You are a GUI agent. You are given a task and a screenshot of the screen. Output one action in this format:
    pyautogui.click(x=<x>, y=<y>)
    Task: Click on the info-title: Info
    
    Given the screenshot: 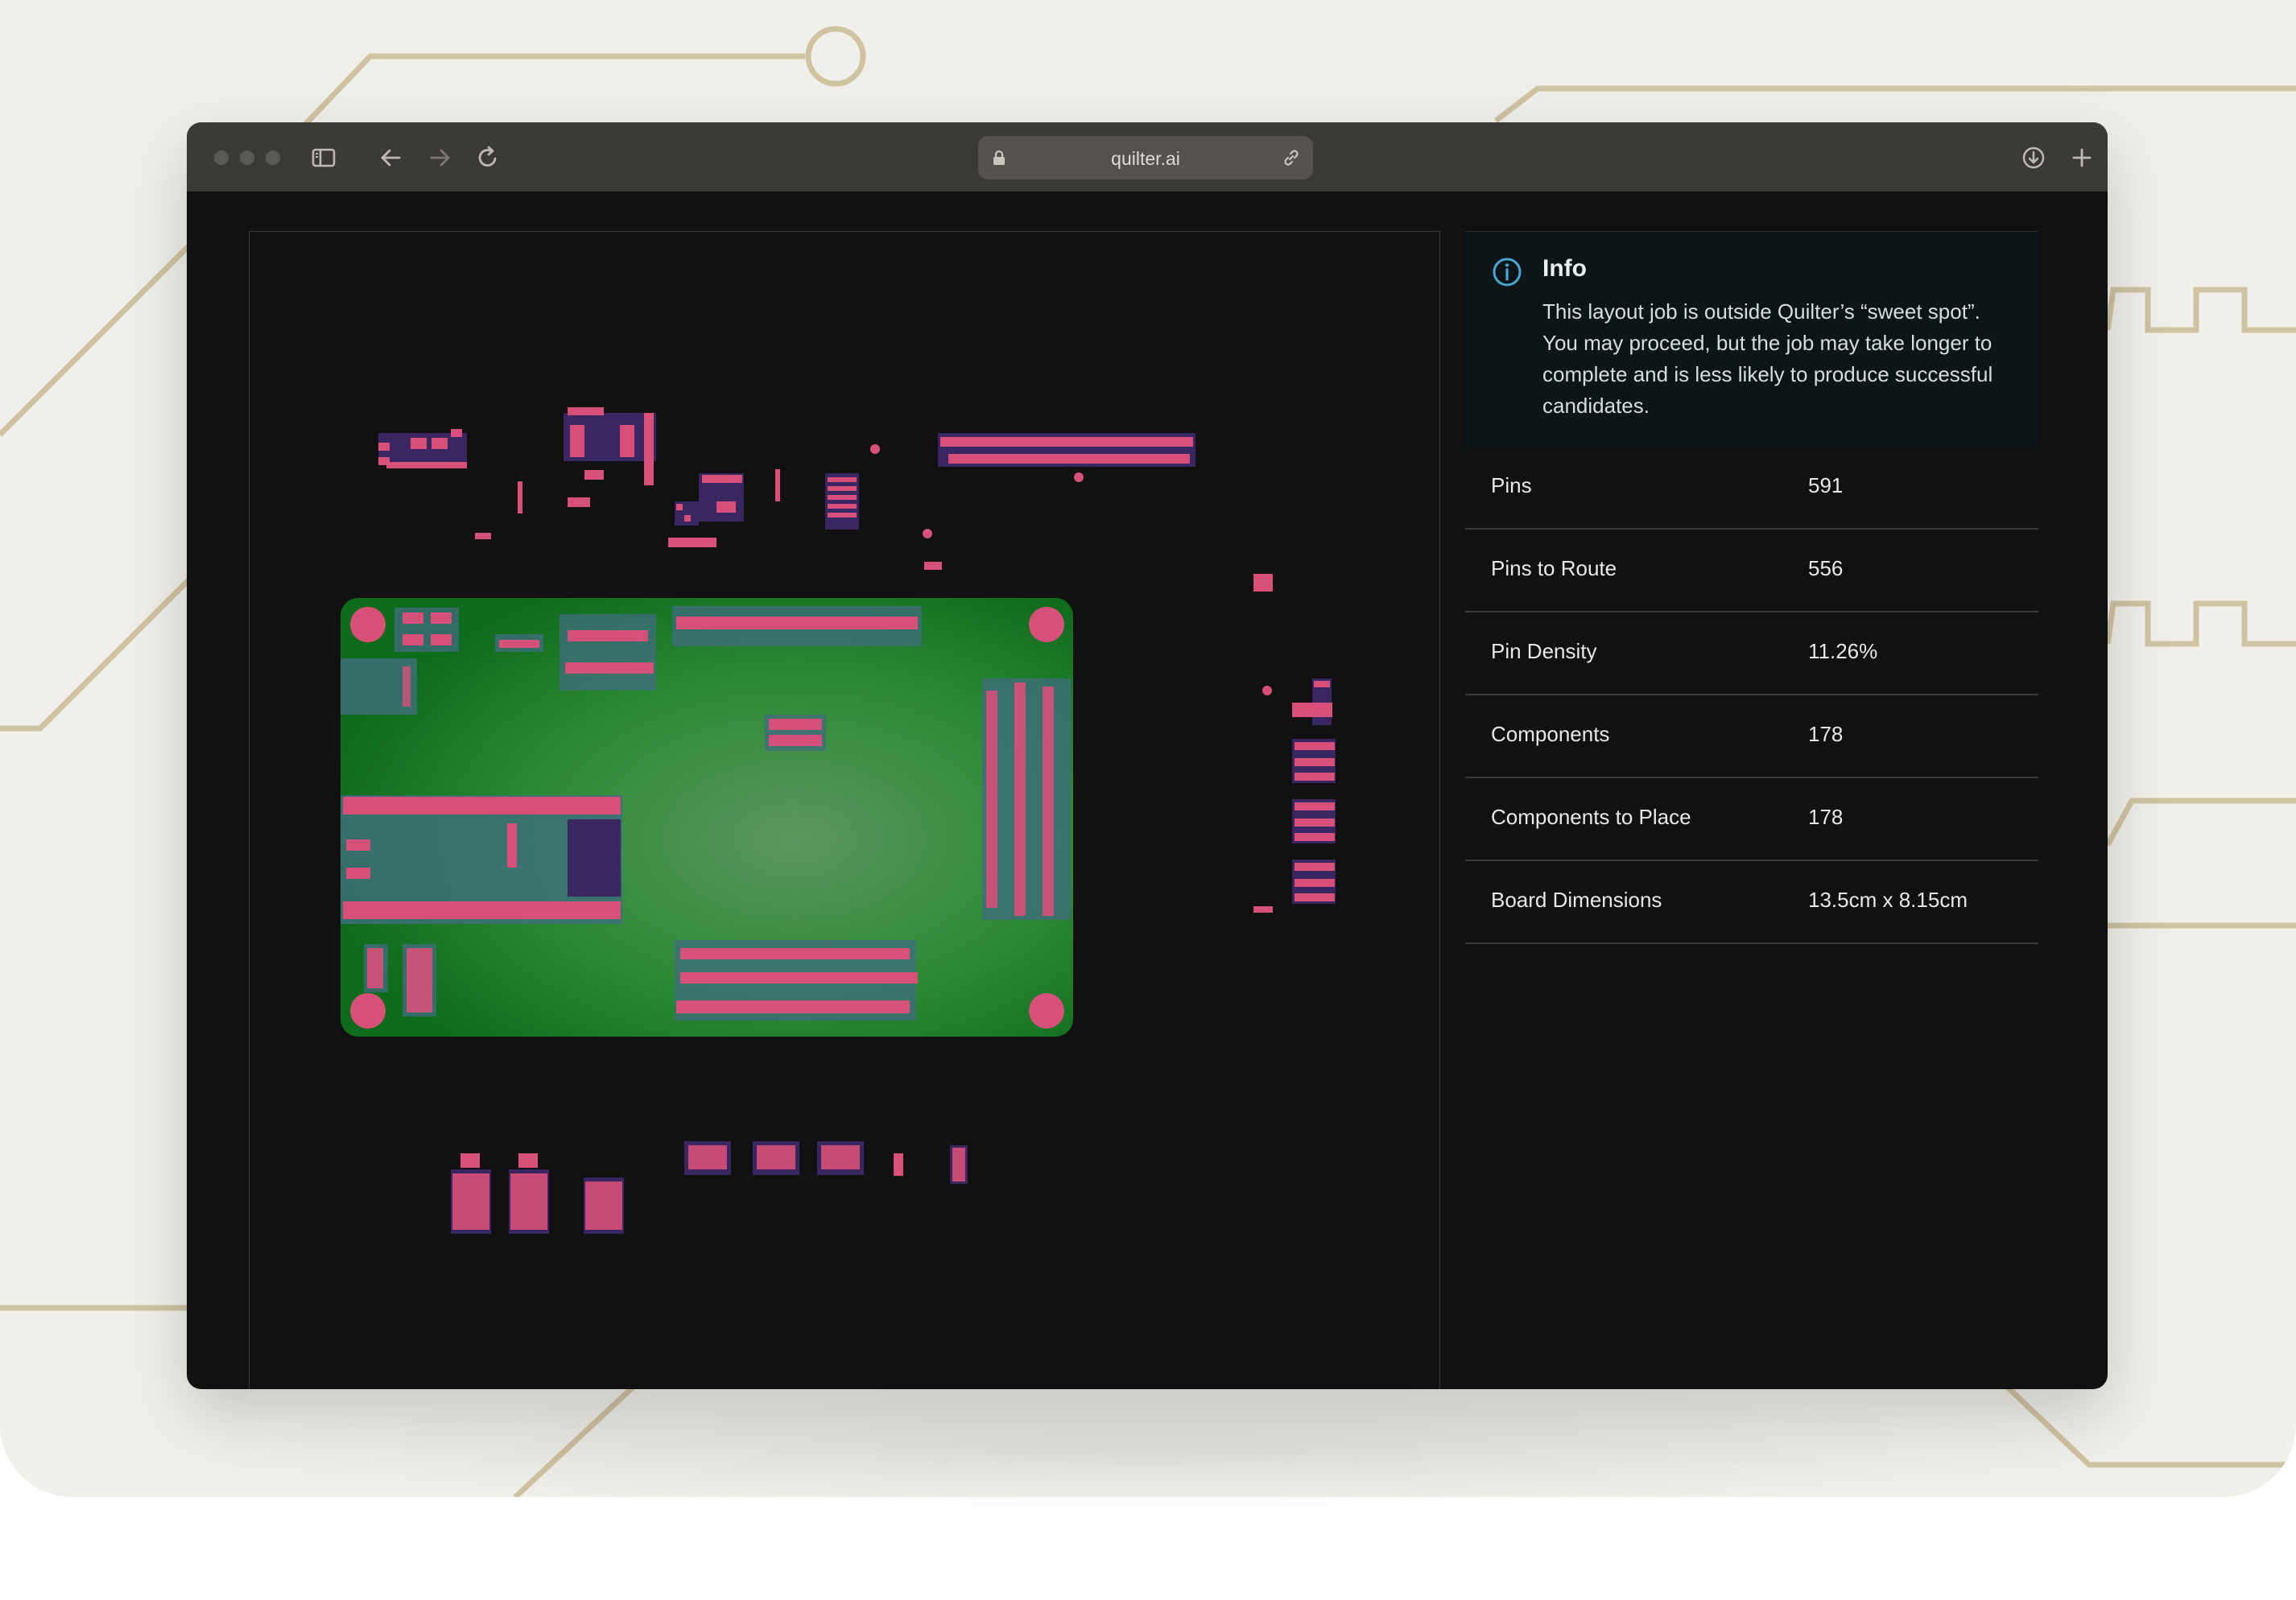 What is the action you would take?
    pyautogui.click(x=1564, y=268)
    